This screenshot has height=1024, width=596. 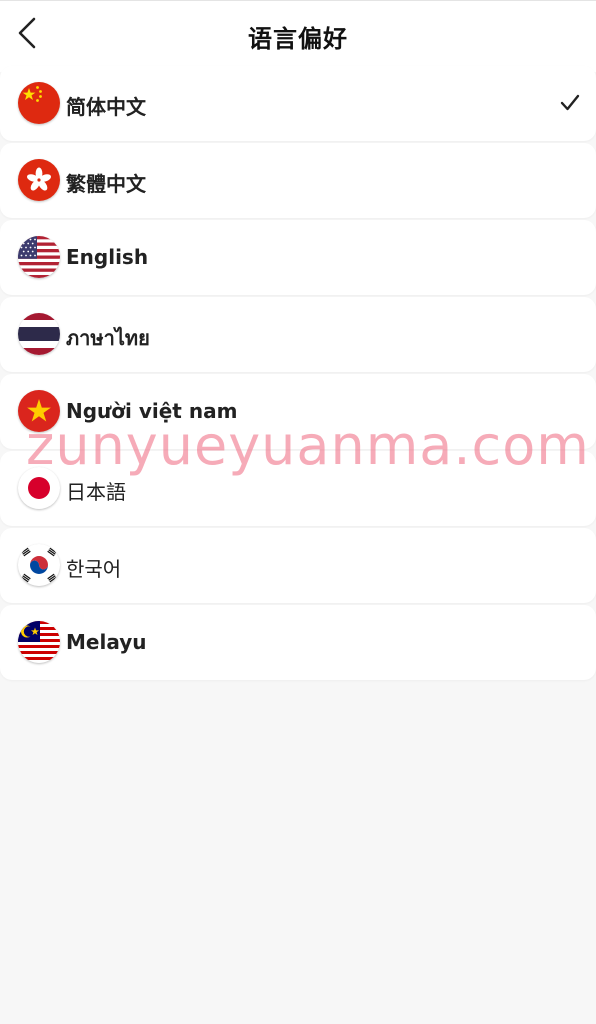 I want to click on malaysia-flag-icon, so click(x=39, y=642).